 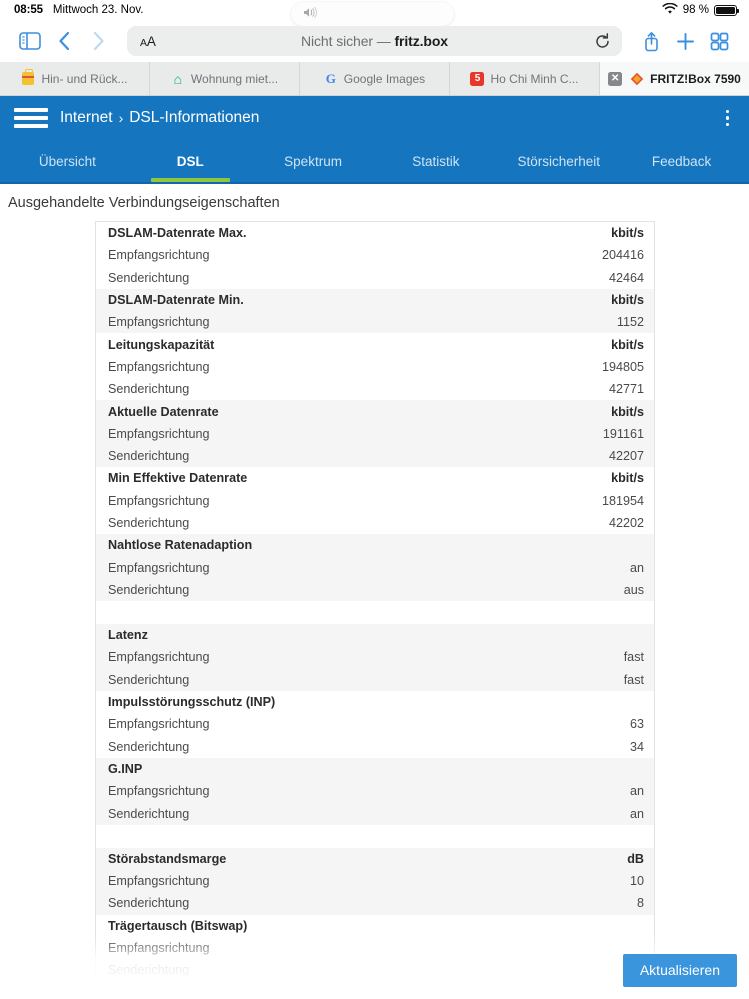 I want to click on table-row: Senderichtung aus, so click(x=375, y=590).